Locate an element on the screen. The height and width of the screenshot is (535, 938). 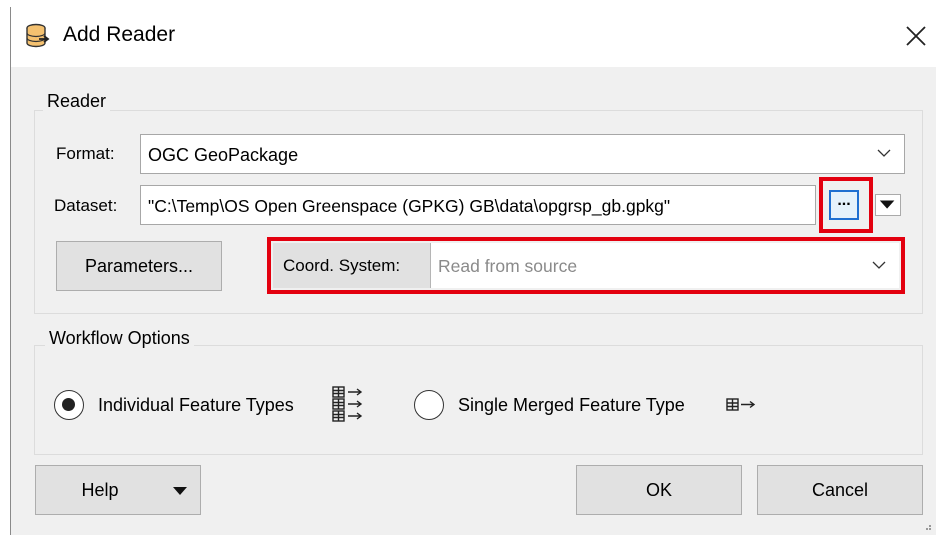
format-label: Format: is located at coordinates (85, 153).